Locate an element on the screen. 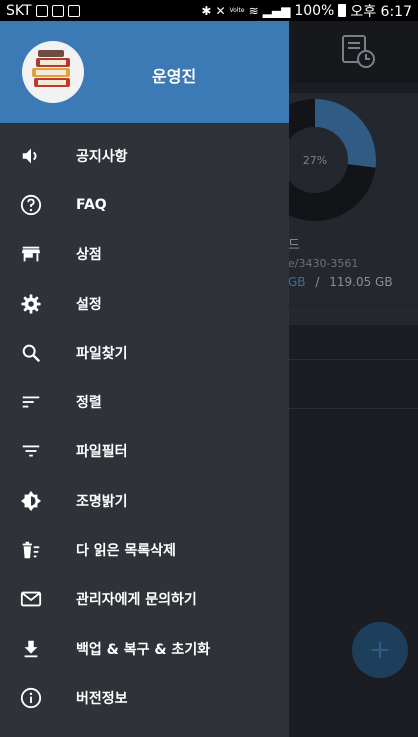  menu-item-store: 상점 is located at coordinates (144, 254).